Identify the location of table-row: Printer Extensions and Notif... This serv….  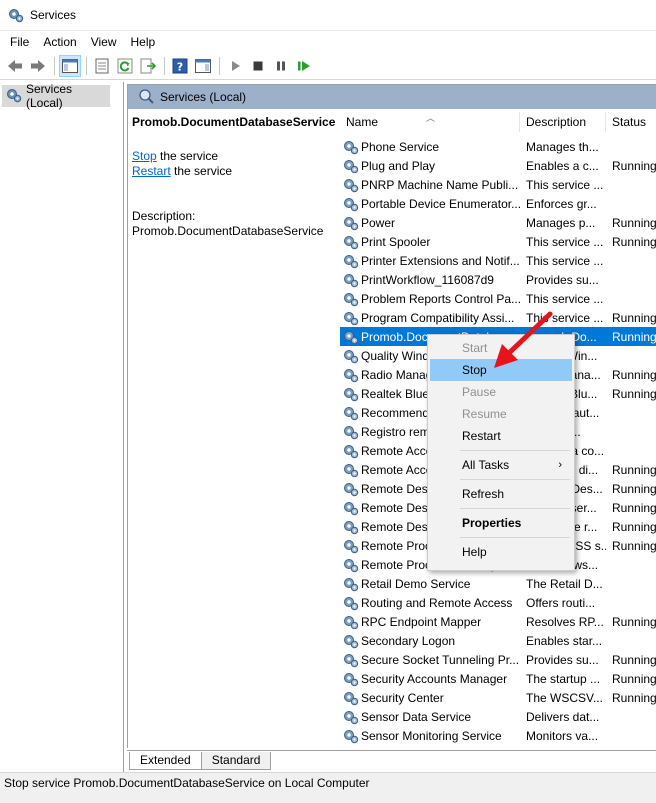
(498, 260).